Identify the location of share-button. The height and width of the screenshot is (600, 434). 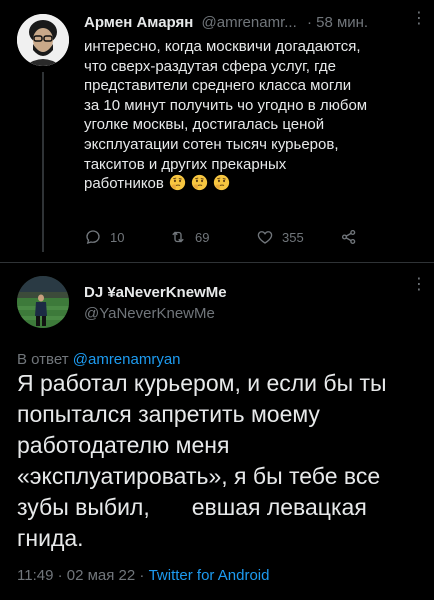
(349, 237).